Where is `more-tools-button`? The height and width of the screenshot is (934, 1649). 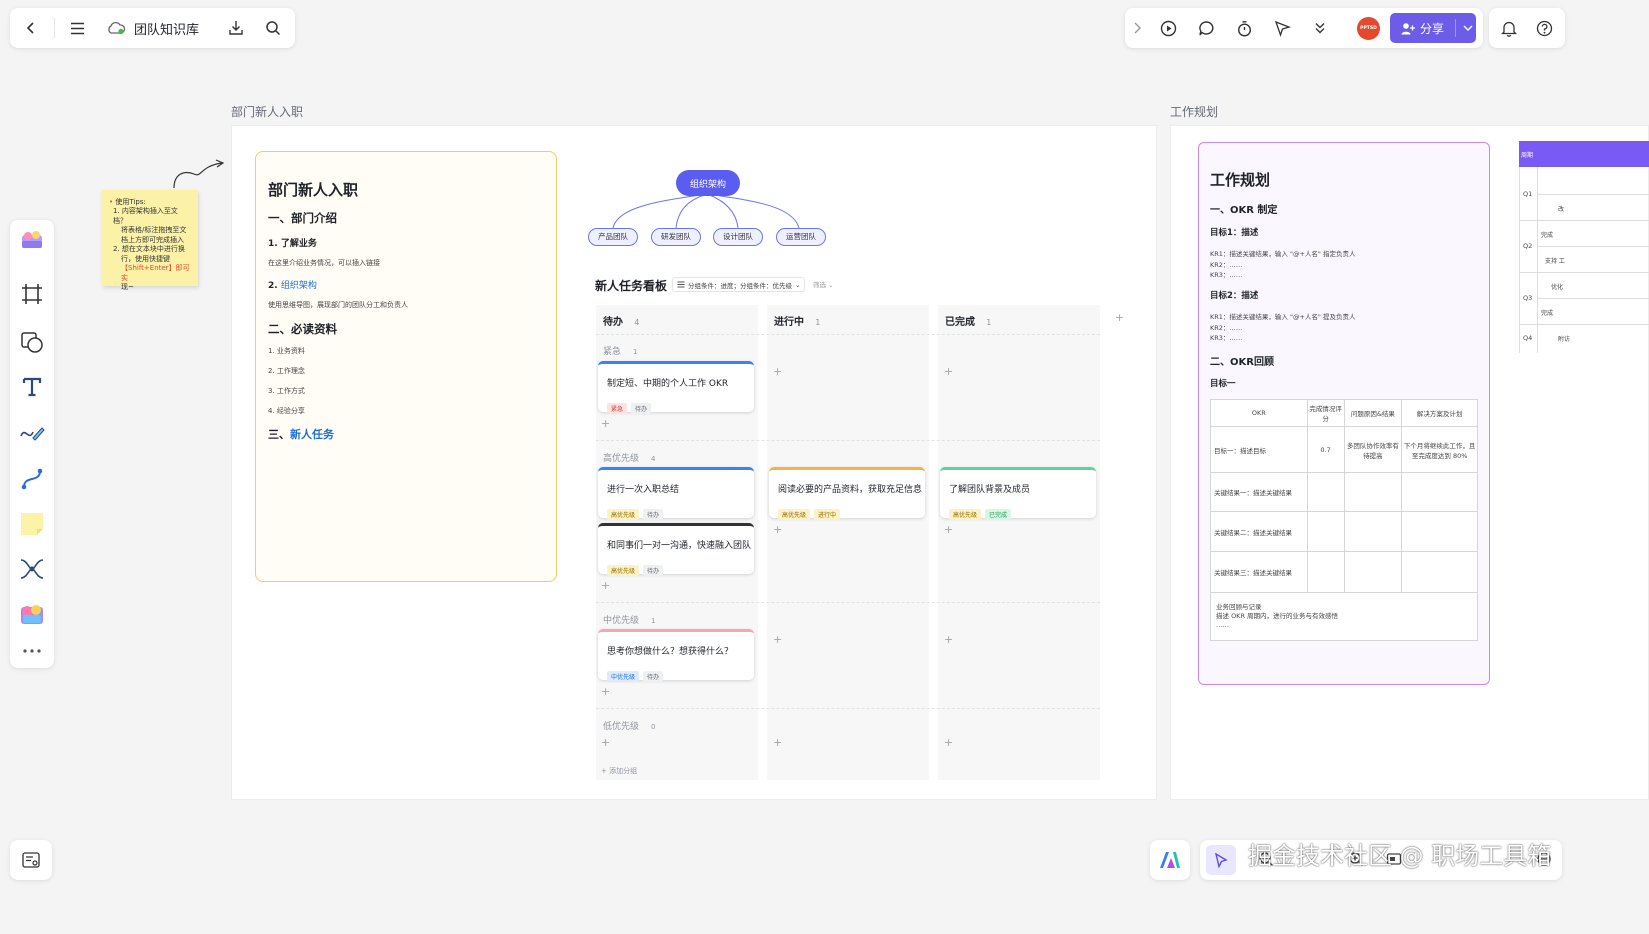 more-tools-button is located at coordinates (1320, 28).